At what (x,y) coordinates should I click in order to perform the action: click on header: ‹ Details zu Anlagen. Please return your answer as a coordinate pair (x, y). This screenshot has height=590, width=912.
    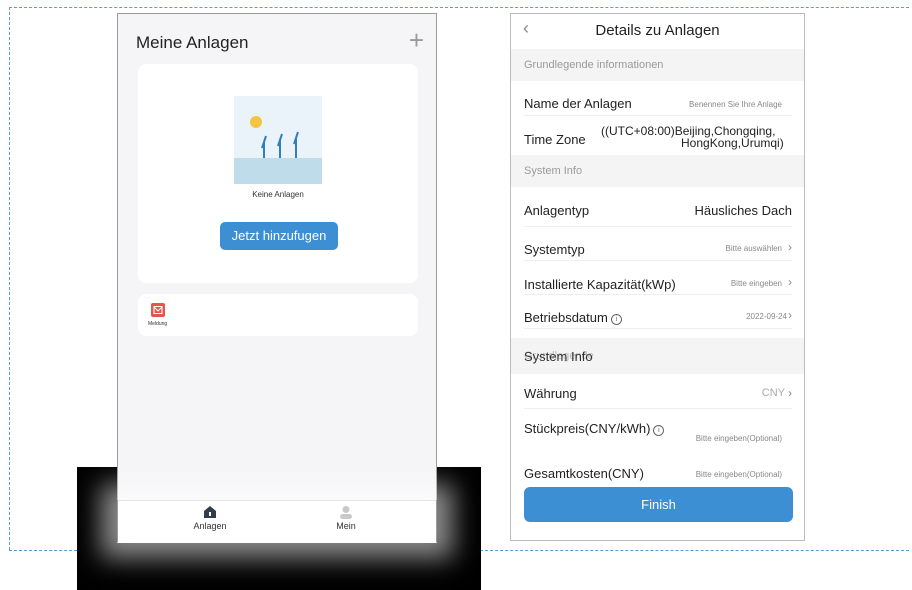
    Looking at the image, I should click on (657, 30).